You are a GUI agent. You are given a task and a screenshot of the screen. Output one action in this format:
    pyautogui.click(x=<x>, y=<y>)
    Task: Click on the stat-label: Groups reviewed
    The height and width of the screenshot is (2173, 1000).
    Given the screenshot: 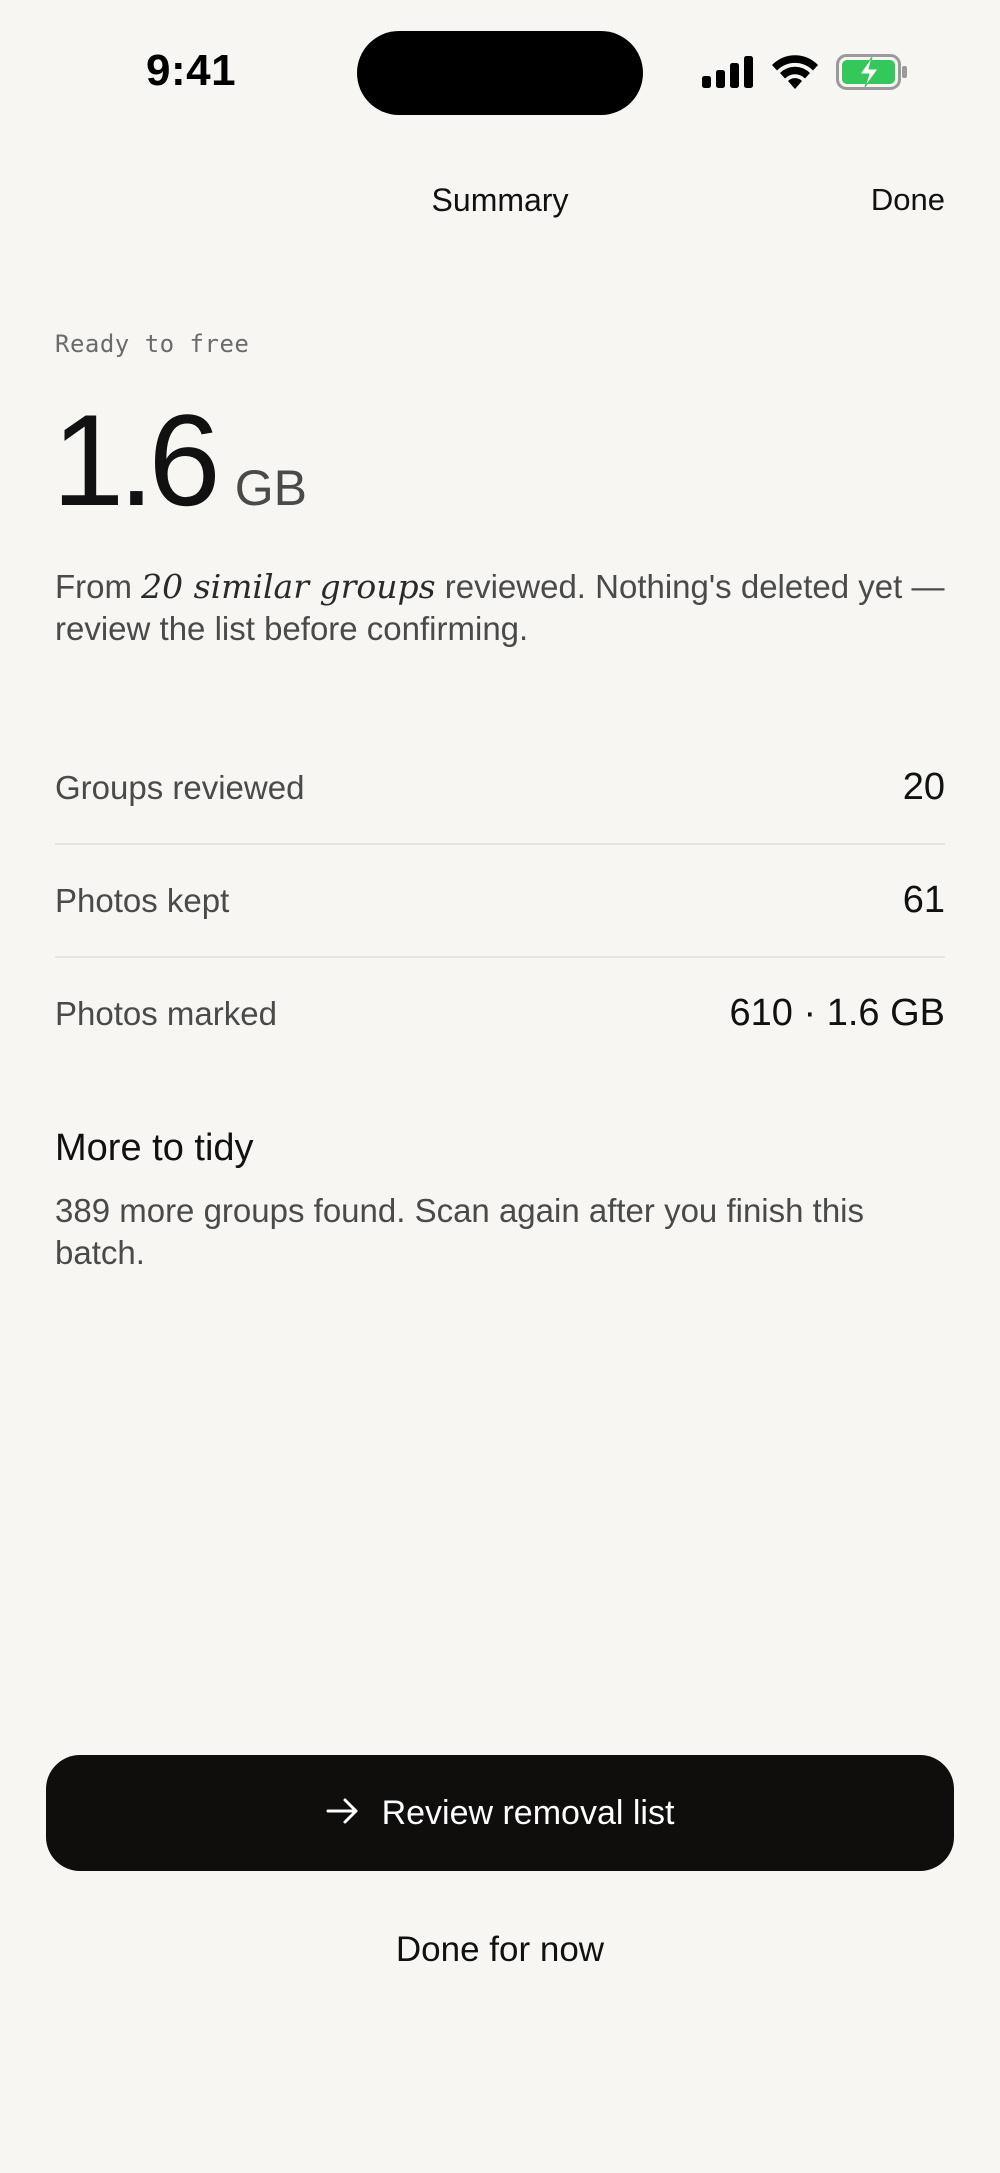 What is the action you would take?
    pyautogui.click(x=180, y=787)
    